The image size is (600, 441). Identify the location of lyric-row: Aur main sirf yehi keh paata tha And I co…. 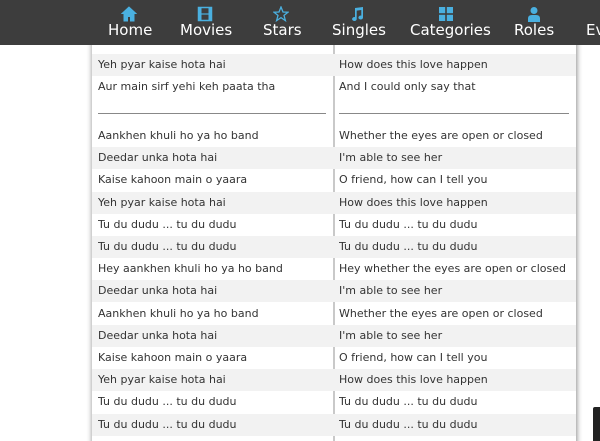
(334, 87).